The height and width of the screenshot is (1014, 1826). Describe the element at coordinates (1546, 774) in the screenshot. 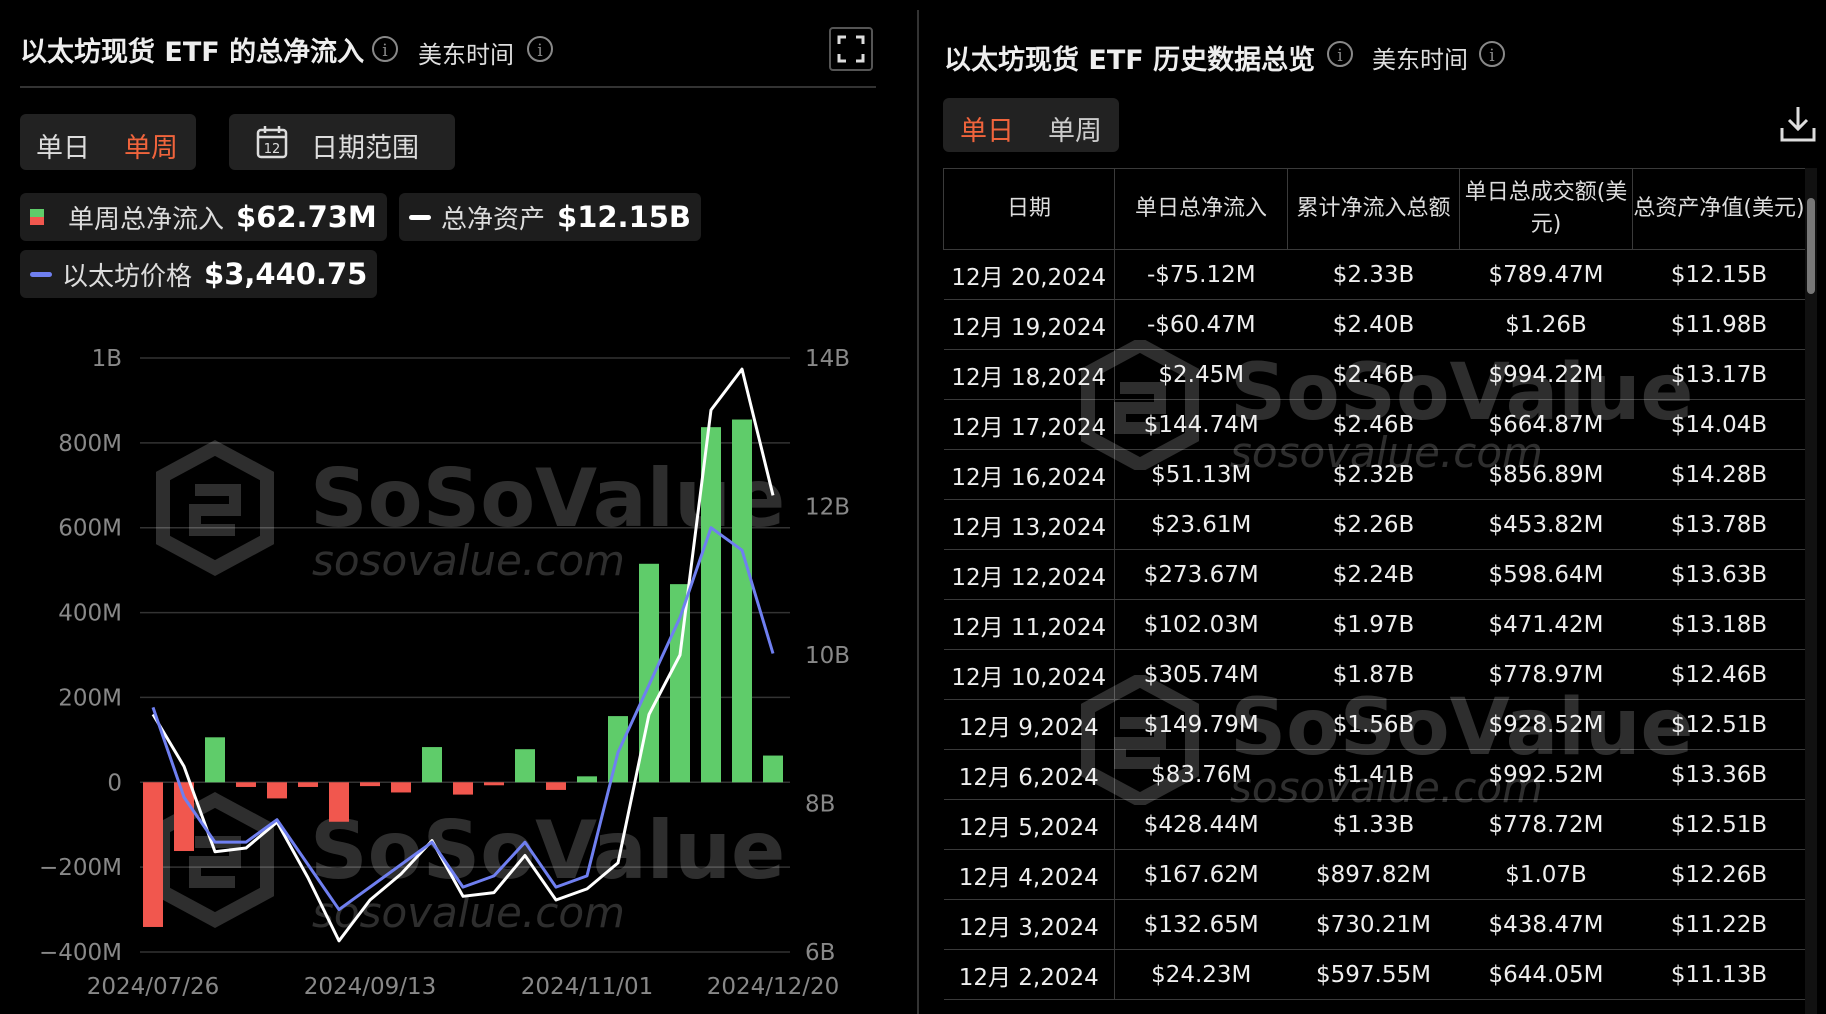

I see `cell-volume: $992.52M` at that location.